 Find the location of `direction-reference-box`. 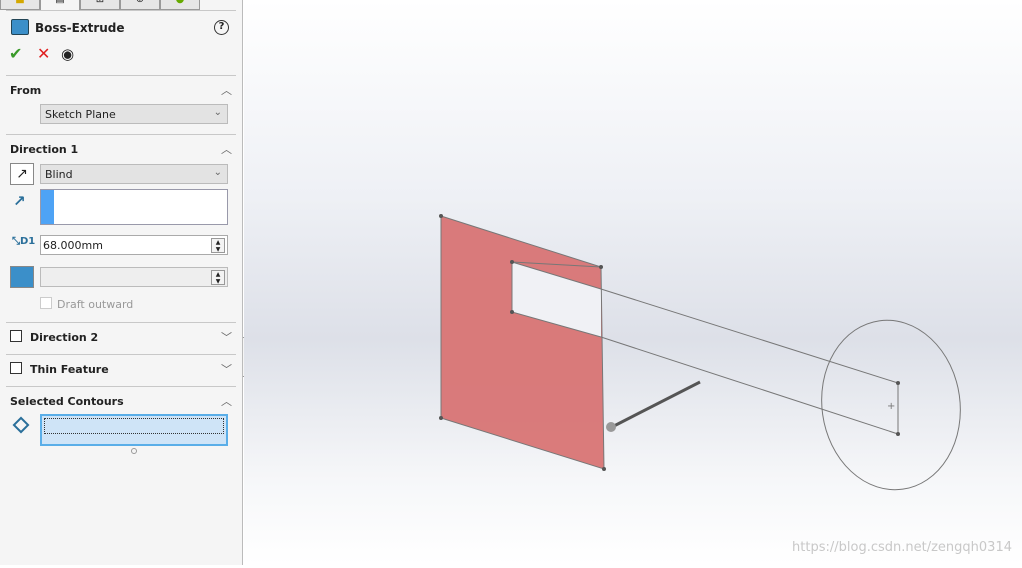

direction-reference-box is located at coordinates (134, 207).